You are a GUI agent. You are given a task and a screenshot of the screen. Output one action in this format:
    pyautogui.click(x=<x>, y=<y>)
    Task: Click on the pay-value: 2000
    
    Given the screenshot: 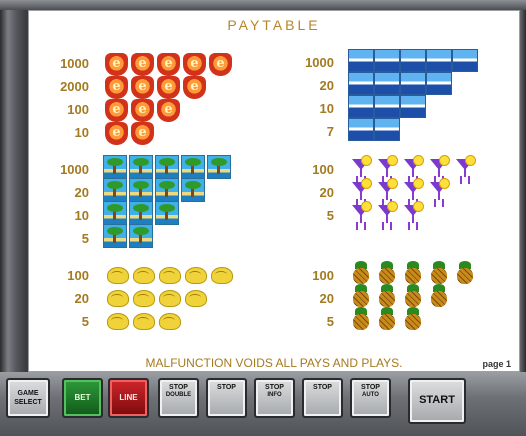 What is the action you would take?
    pyautogui.click(x=74, y=86)
    